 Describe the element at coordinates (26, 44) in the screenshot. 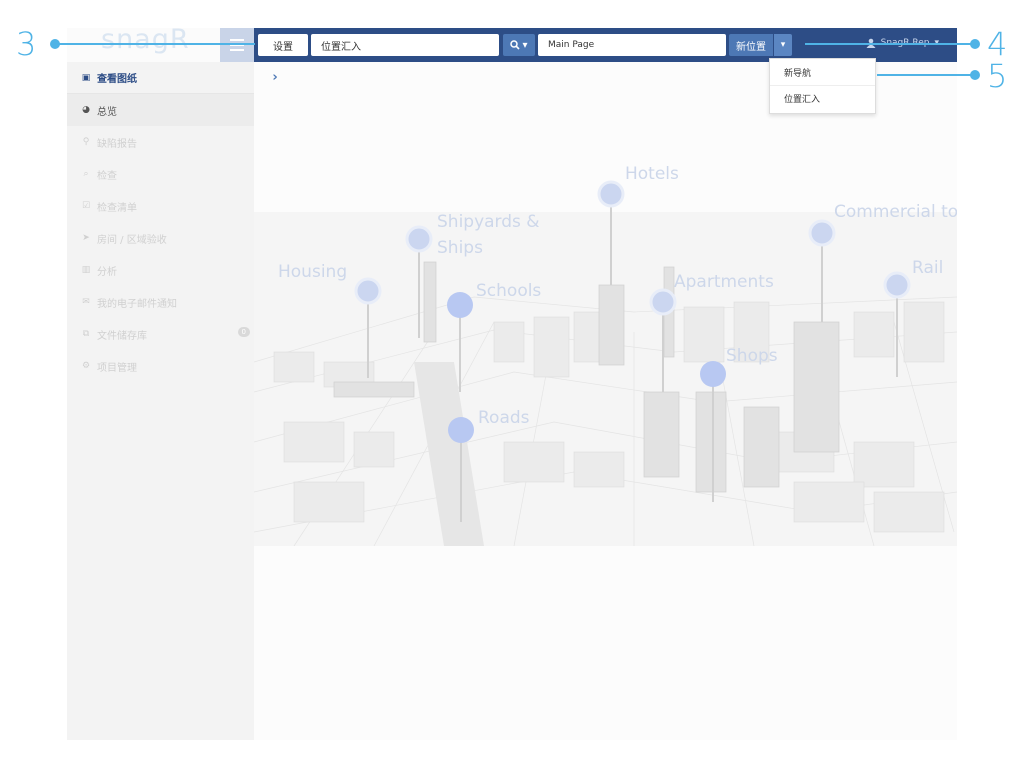

I see `callout-number-3: 3` at that location.